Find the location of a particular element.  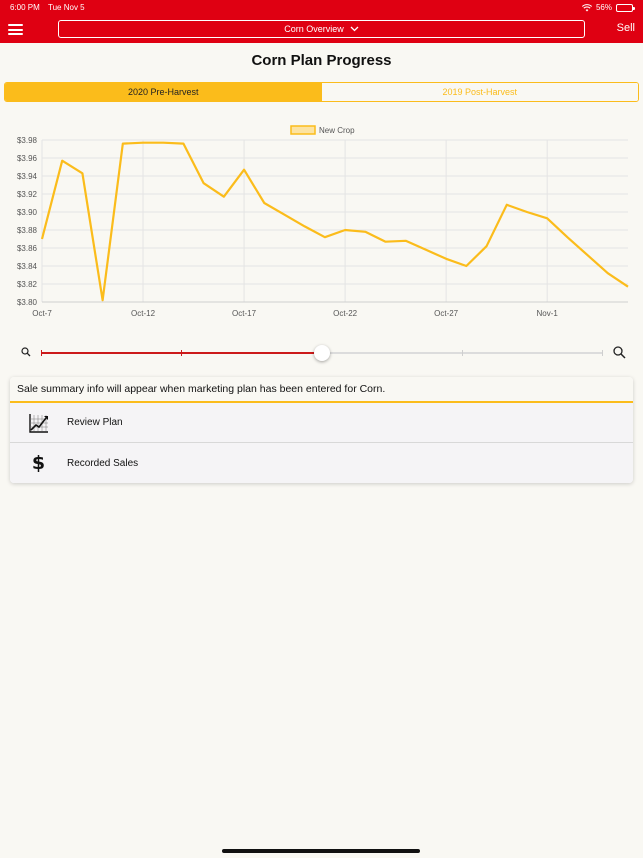

slider-fill is located at coordinates (181, 353).